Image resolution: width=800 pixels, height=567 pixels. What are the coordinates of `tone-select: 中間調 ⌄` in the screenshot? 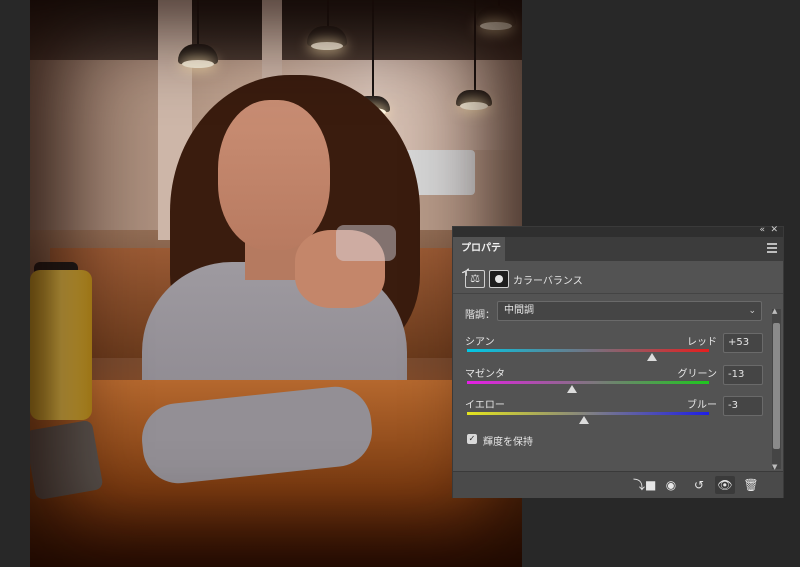 It's located at (629, 311).